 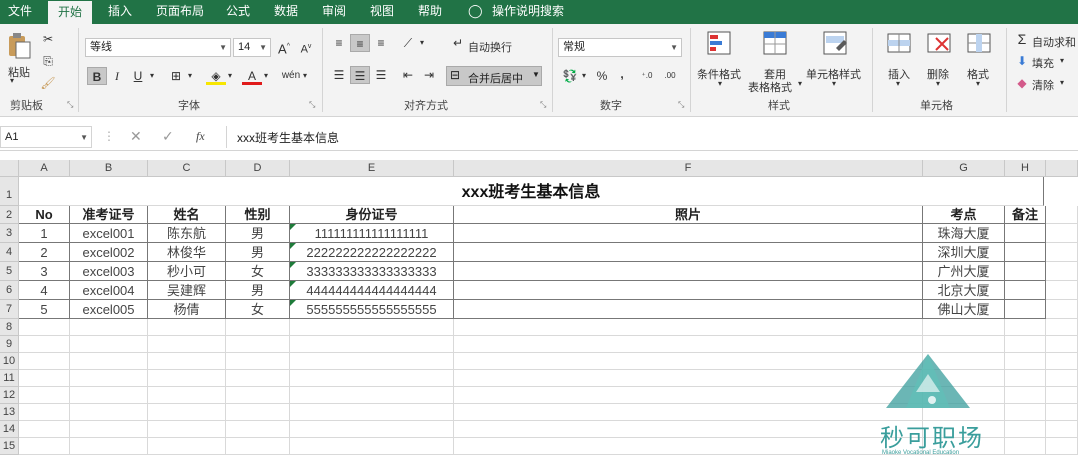 I want to click on paste-icon, so click(x=19, y=46).